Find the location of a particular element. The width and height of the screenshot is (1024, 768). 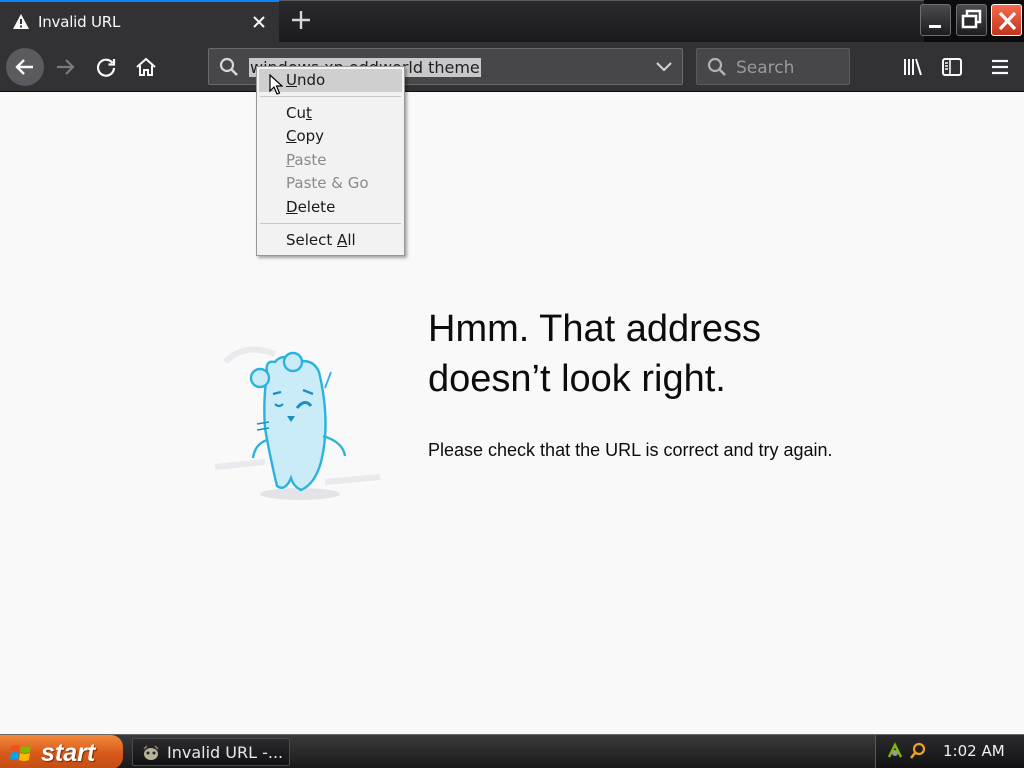

sidebar-button is located at coordinates (952, 67).